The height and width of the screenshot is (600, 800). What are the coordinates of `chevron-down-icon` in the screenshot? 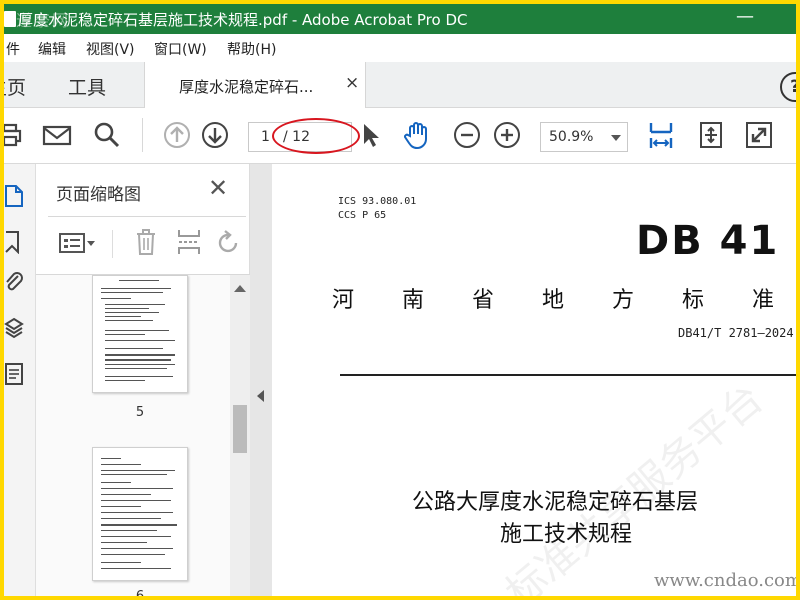 It's located at (616, 138).